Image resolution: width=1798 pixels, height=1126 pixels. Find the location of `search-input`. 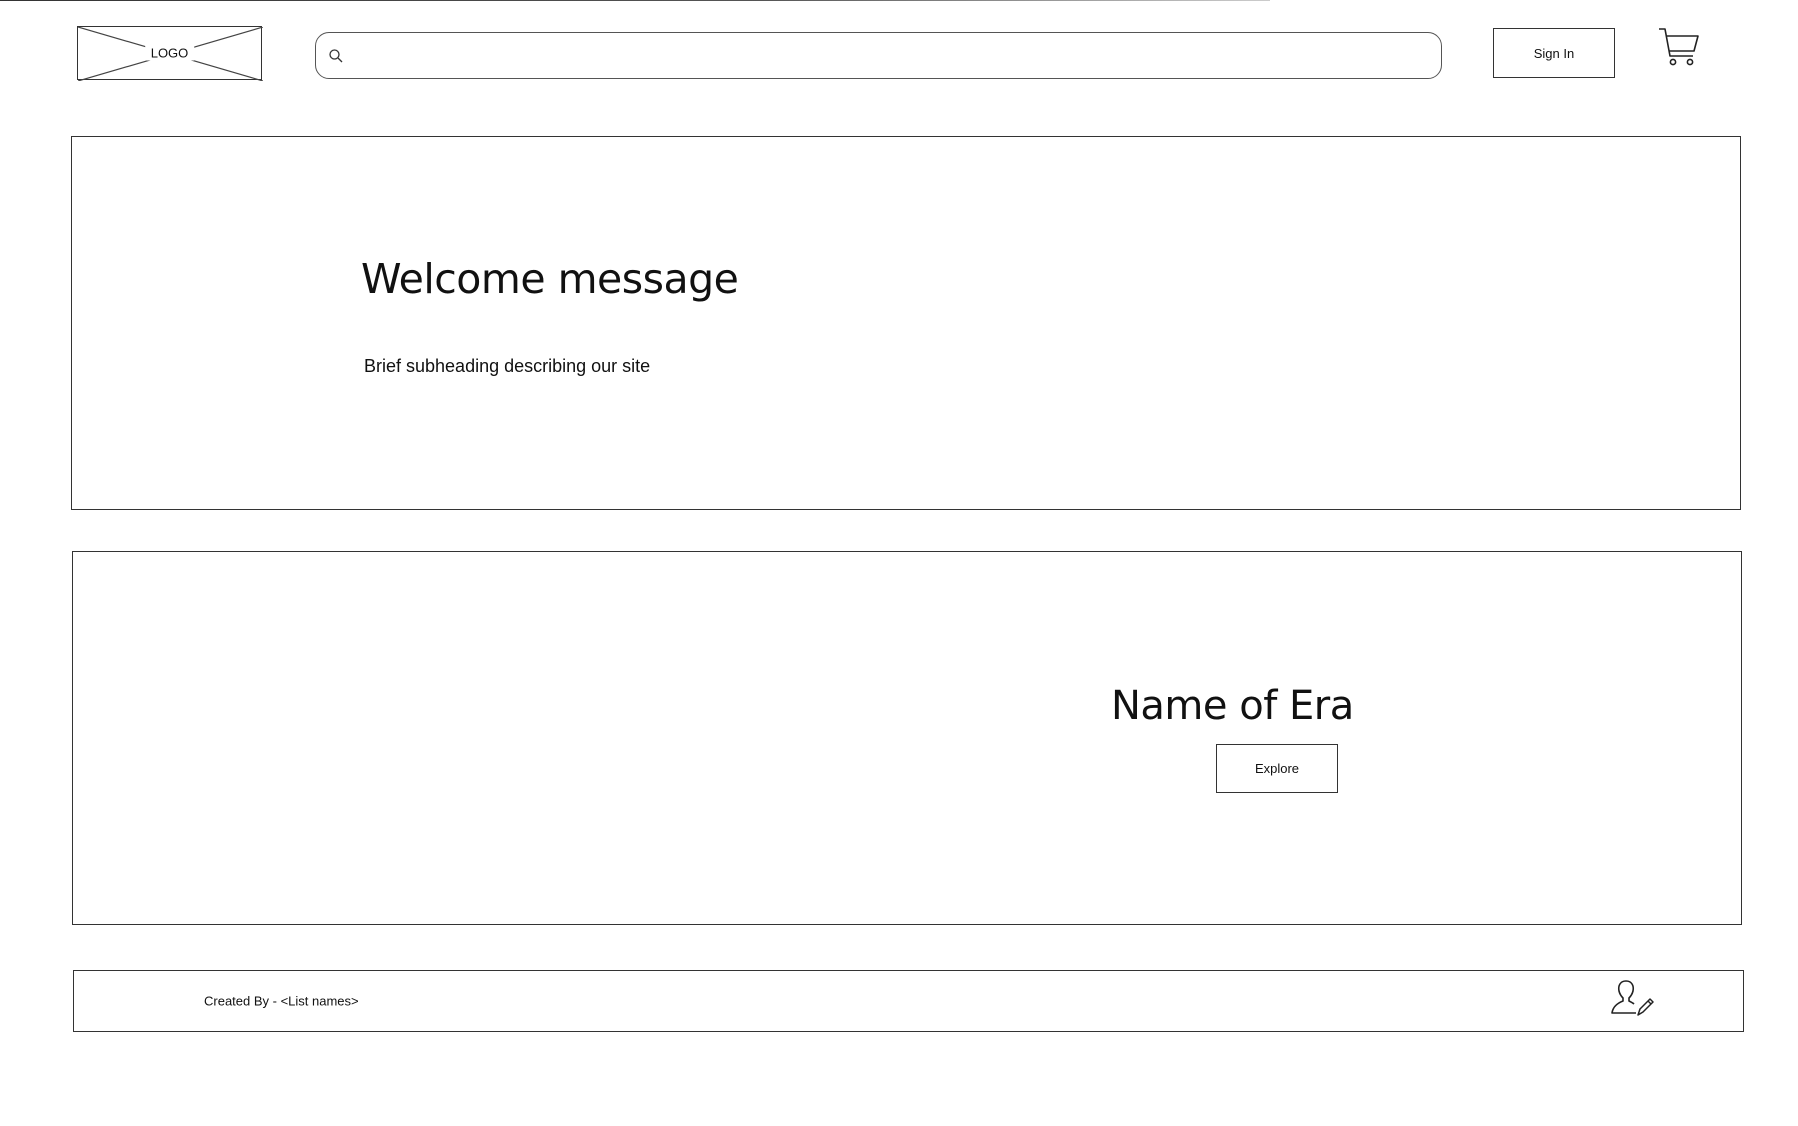

search-input is located at coordinates (892, 55).